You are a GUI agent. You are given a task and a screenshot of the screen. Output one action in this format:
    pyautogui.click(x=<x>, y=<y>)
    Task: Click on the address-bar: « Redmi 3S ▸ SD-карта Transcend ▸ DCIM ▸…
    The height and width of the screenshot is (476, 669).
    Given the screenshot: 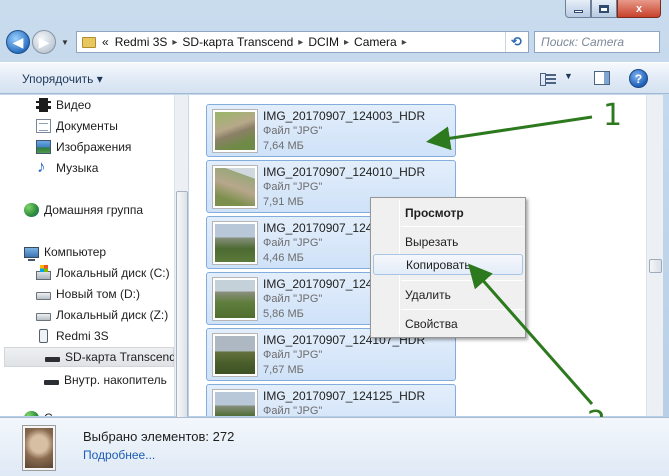 What is the action you would take?
    pyautogui.click(x=302, y=42)
    